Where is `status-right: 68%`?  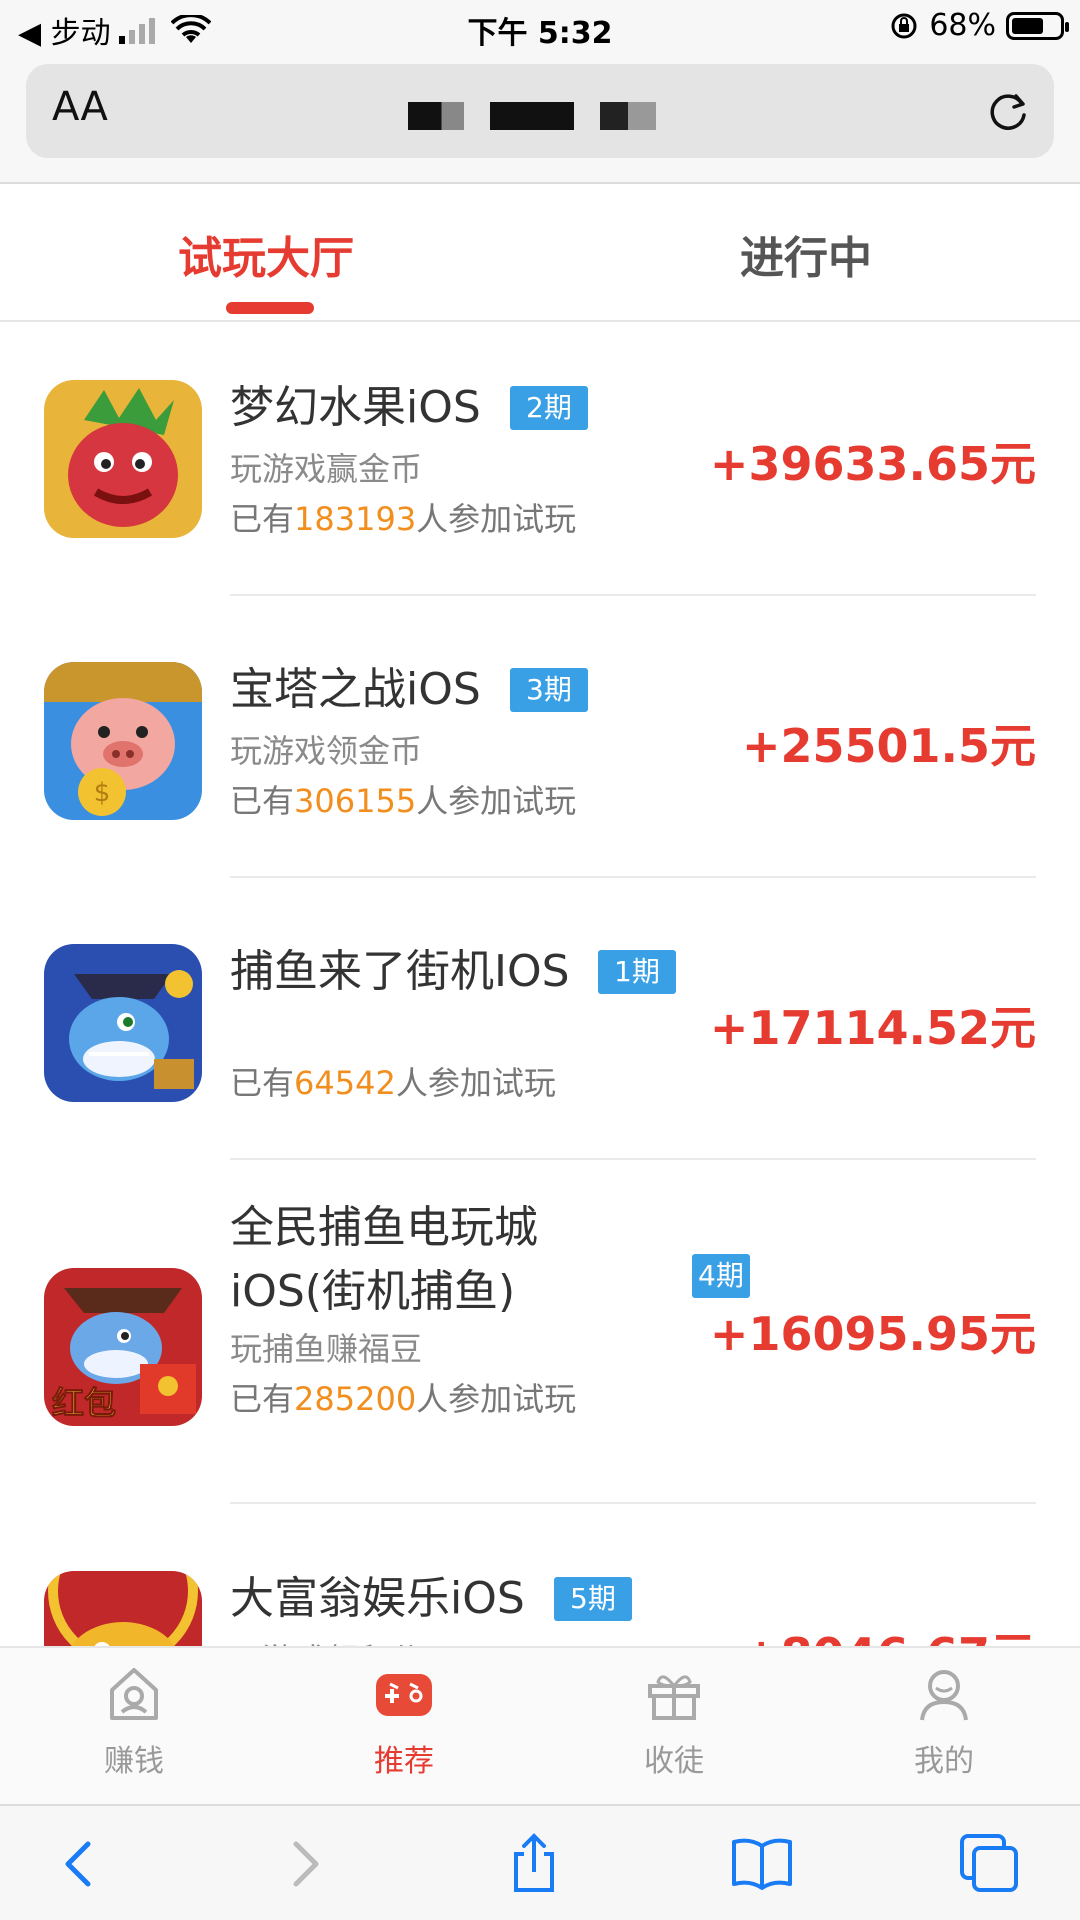
status-right: 68% is located at coordinates (979, 25).